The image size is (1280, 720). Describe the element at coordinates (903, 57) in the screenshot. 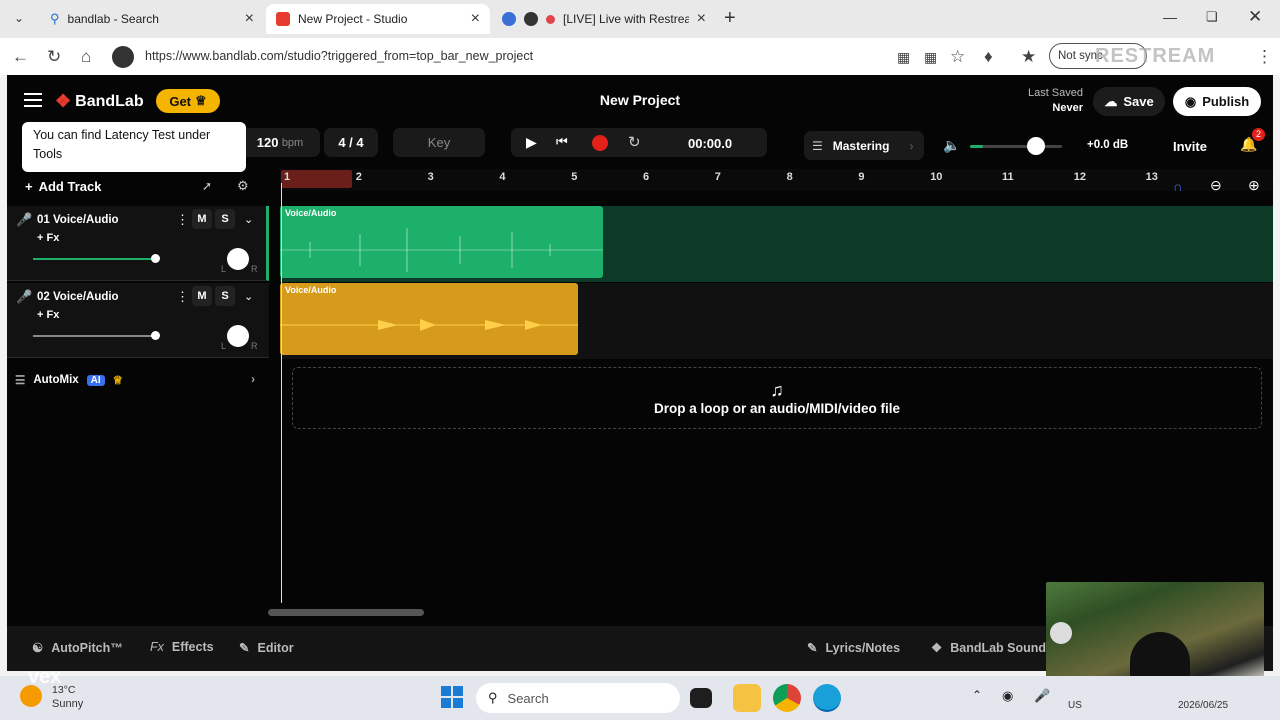

I see `reader-icon: ▦` at that location.